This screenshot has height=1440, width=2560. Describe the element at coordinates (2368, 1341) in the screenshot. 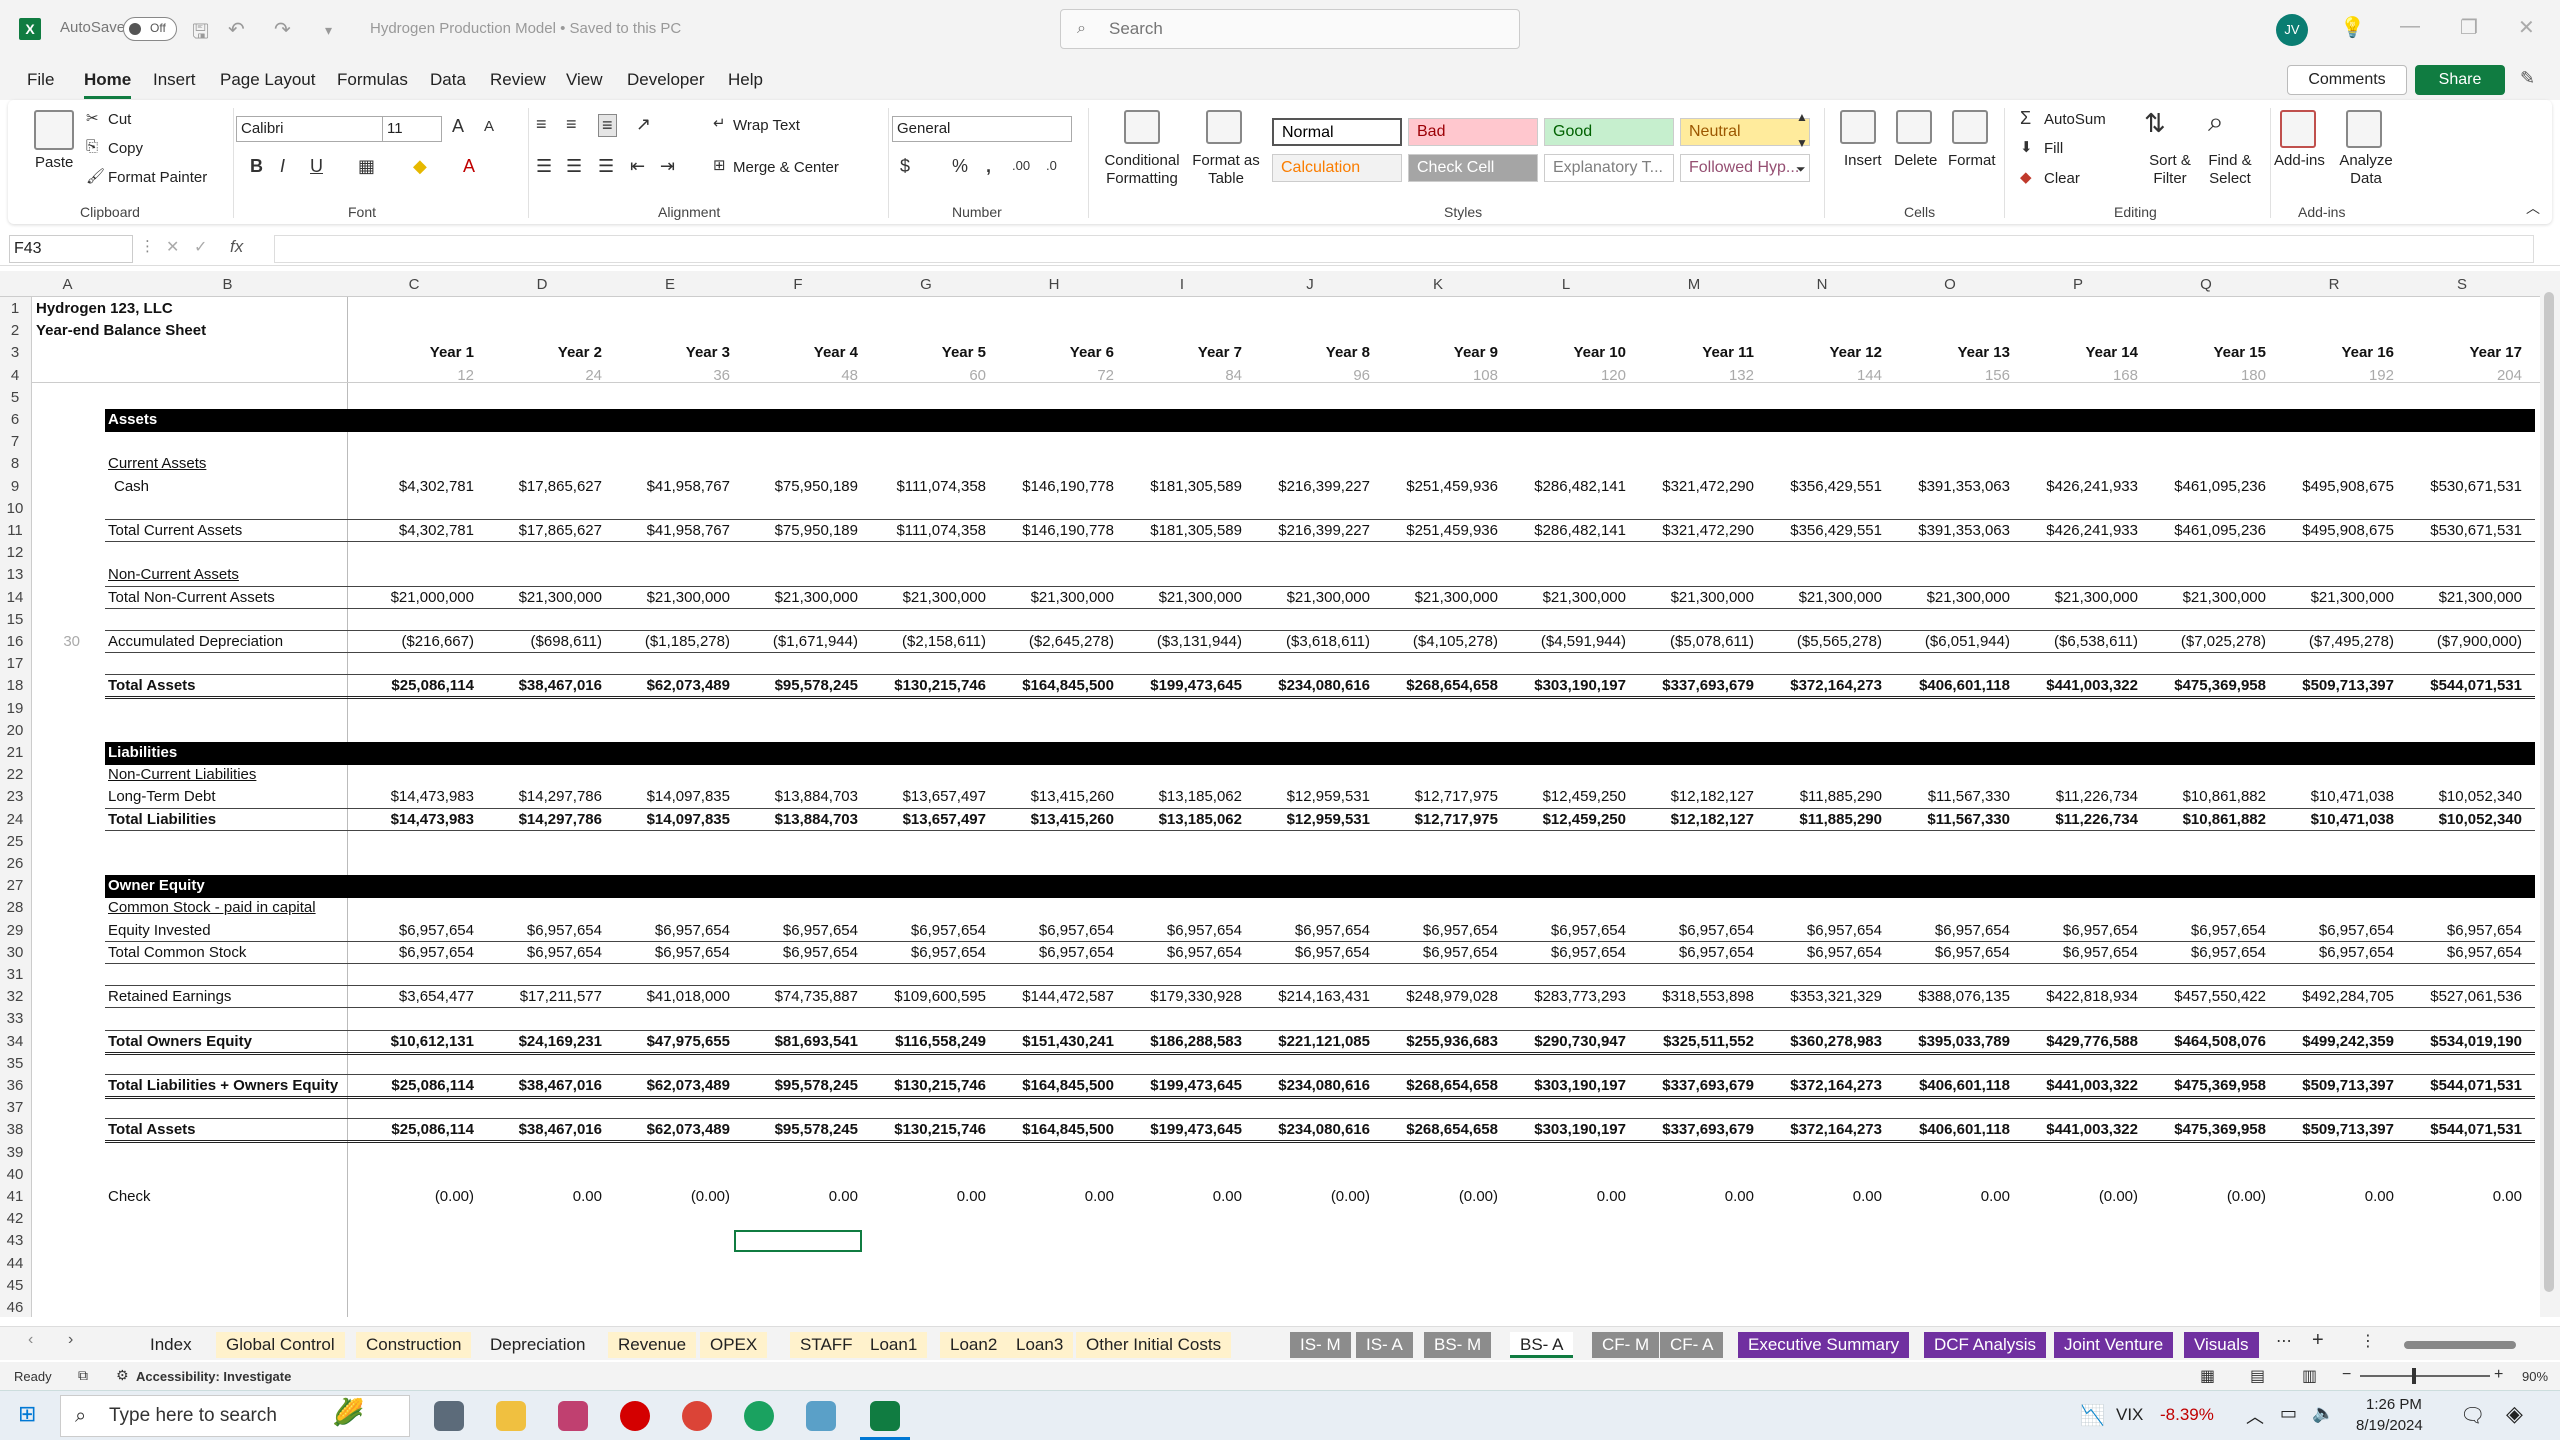

I see `sheet-options-icon: ⋮` at that location.